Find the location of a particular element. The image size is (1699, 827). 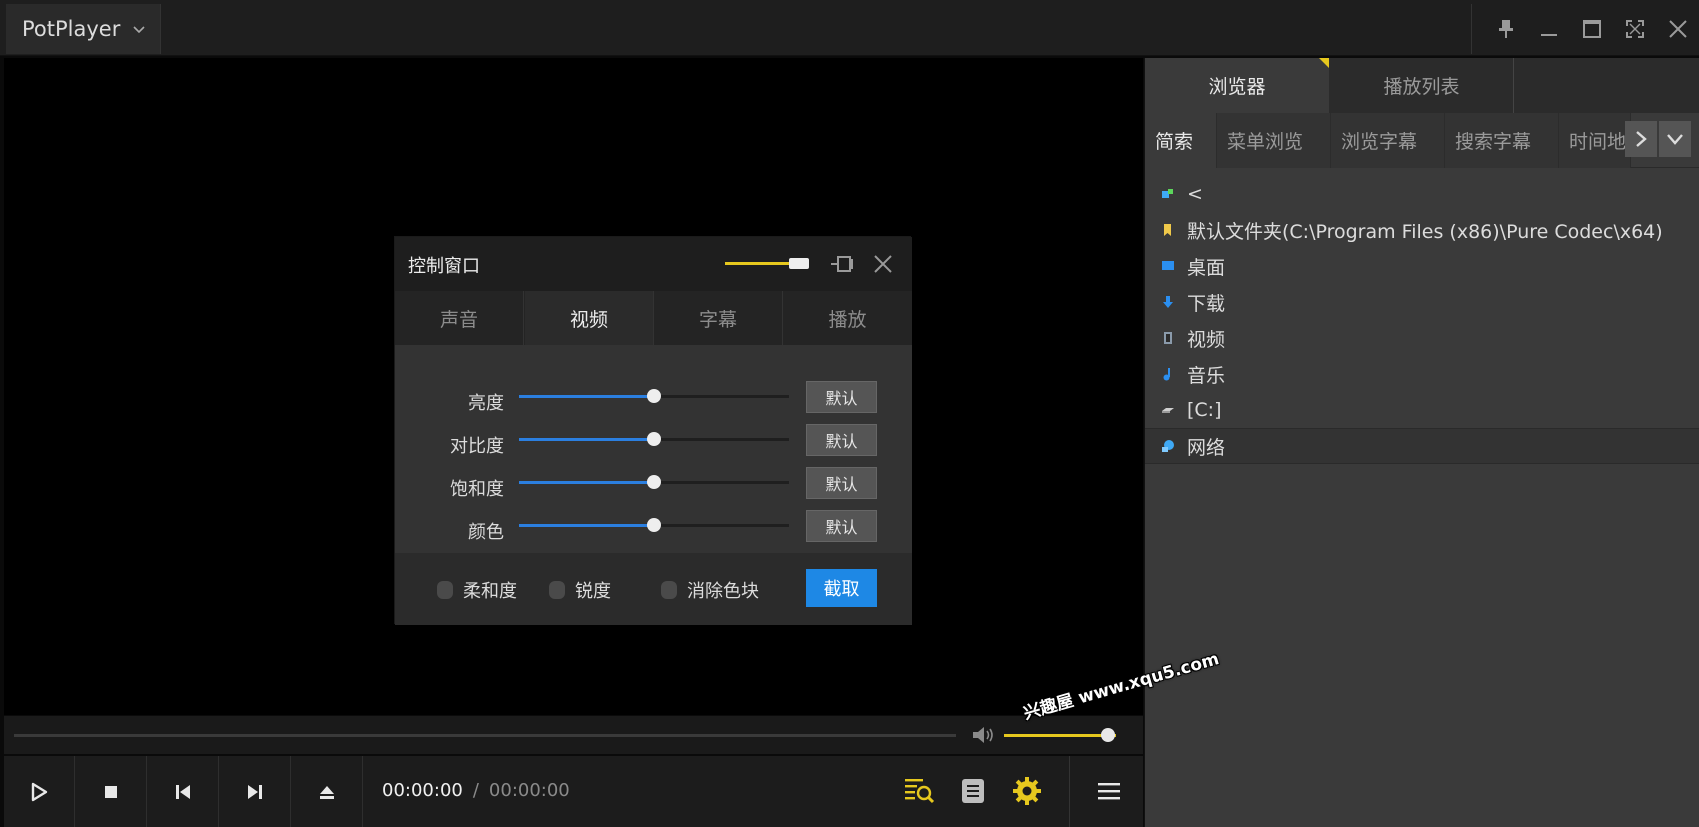

list-item-videos: 视频 is located at coordinates (1422, 338).